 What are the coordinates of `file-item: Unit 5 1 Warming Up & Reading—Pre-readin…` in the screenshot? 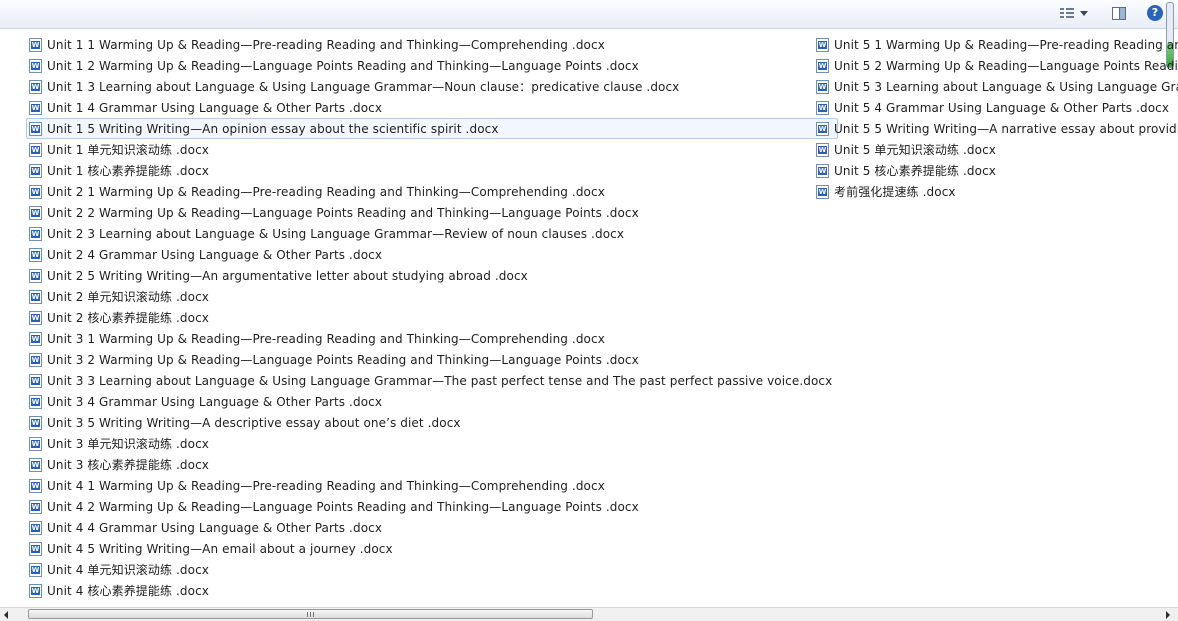 It's located at (995, 44).